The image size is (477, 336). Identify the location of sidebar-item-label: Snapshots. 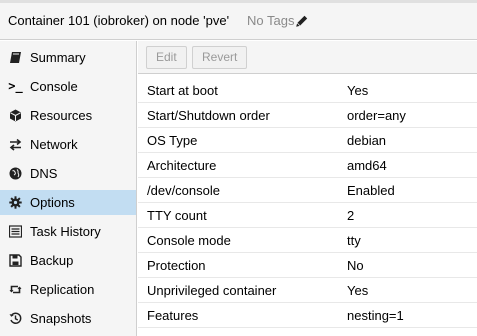
(61, 318).